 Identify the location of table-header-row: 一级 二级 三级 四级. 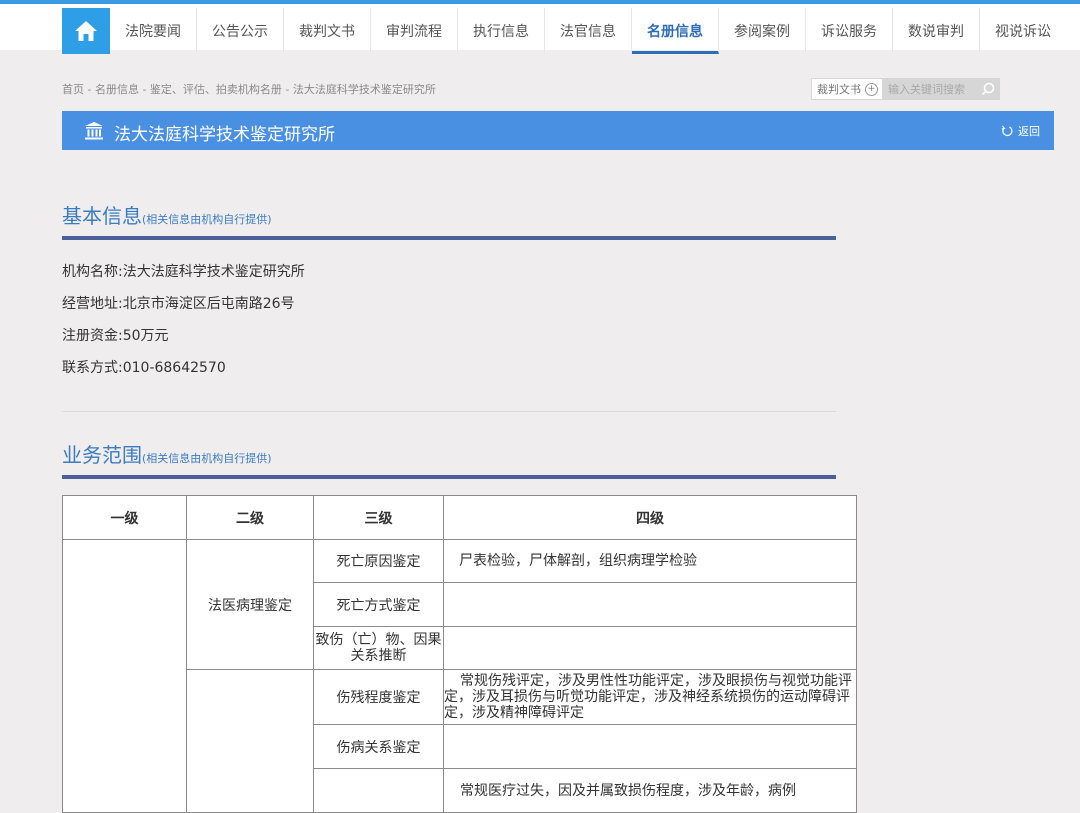
(459, 517).